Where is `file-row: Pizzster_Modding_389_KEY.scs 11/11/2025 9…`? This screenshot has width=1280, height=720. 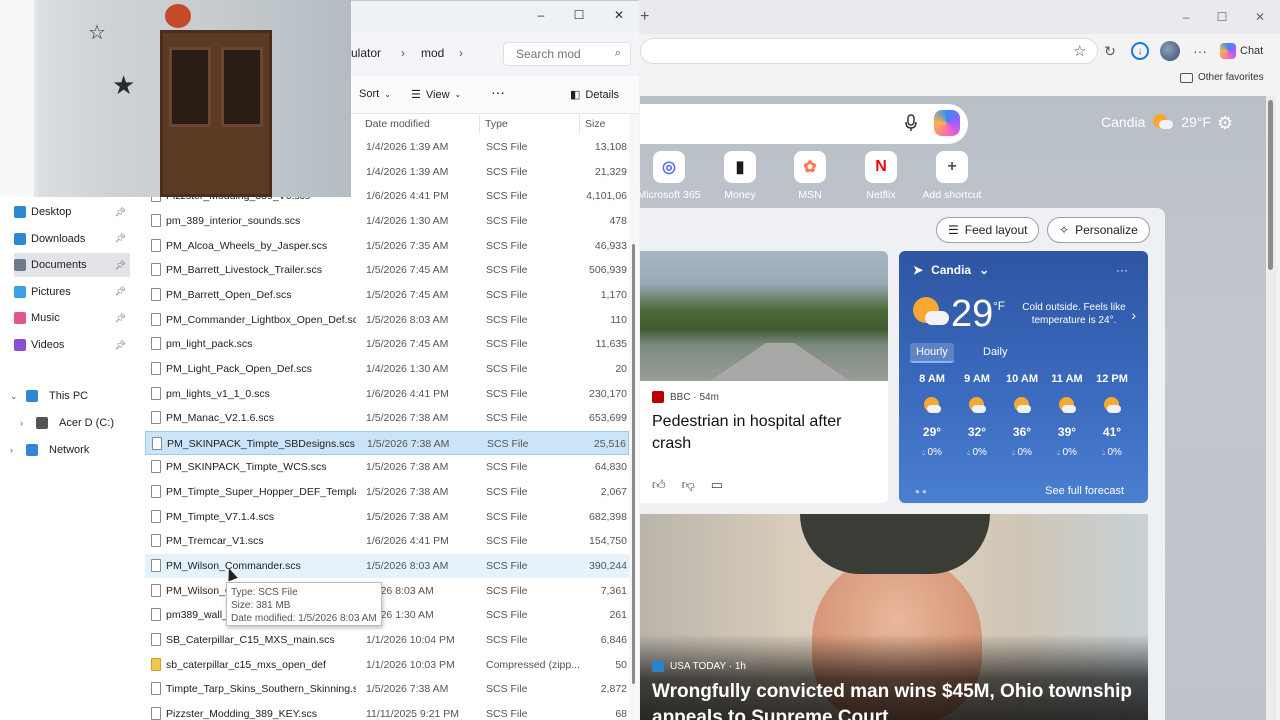
file-row: Pizzster_Modding_389_KEY.scs 11/11/2025 9… is located at coordinates (387, 711).